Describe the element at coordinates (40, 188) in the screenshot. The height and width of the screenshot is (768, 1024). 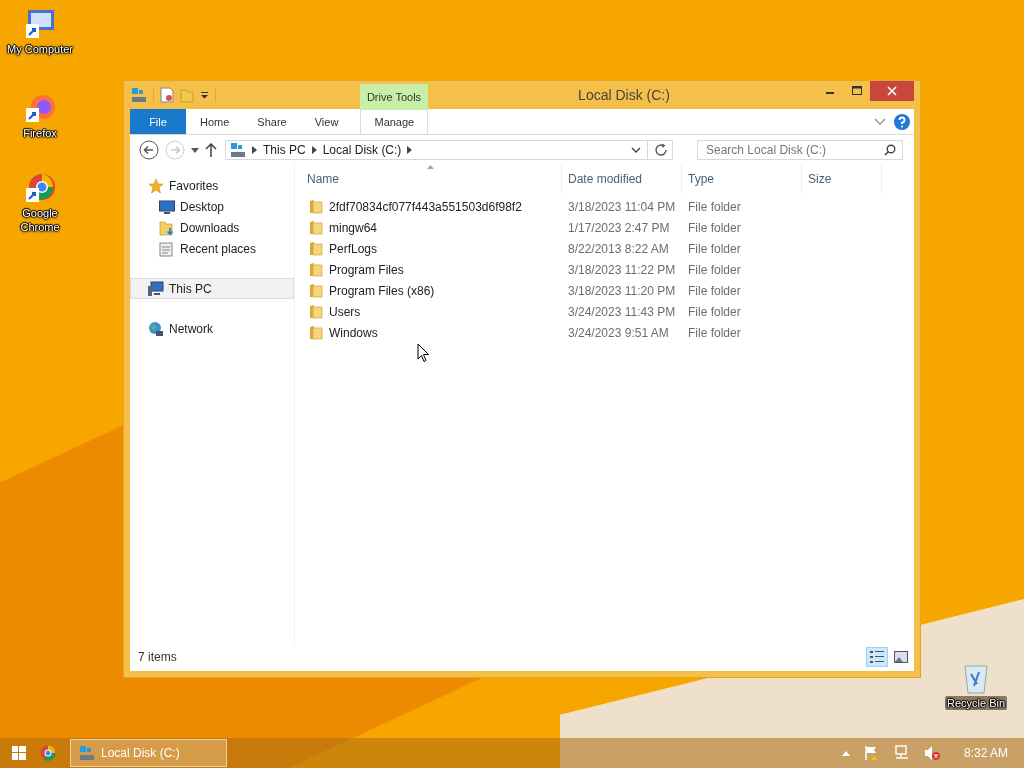
I see `chrome-shortcut-icon` at that location.